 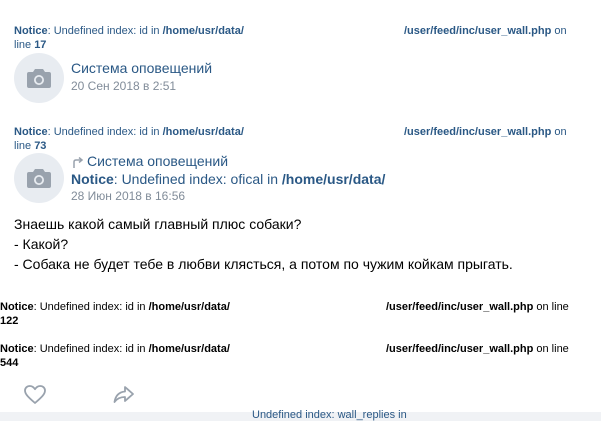 I want to click on php-notice-1-line: line 17, so click(x=30, y=45).